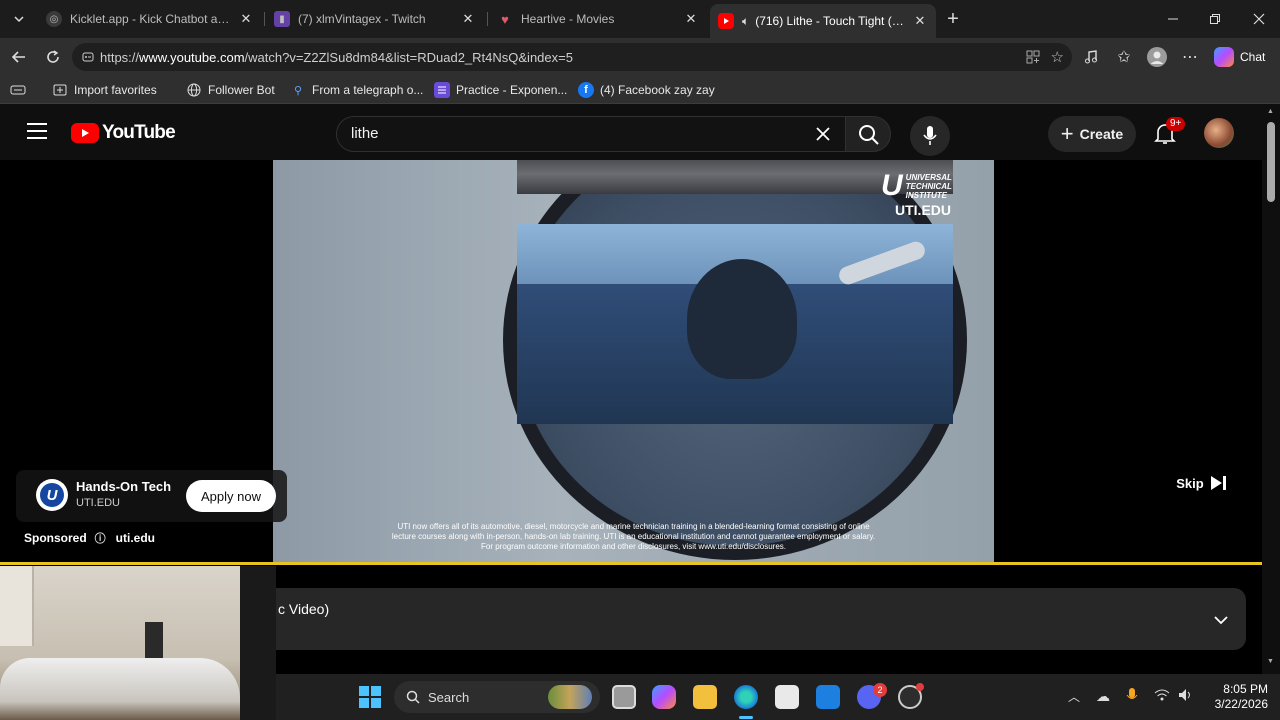 The image size is (1280, 720). Describe the element at coordinates (370, 697) in the screenshot. I see `windows-start-icon` at that location.